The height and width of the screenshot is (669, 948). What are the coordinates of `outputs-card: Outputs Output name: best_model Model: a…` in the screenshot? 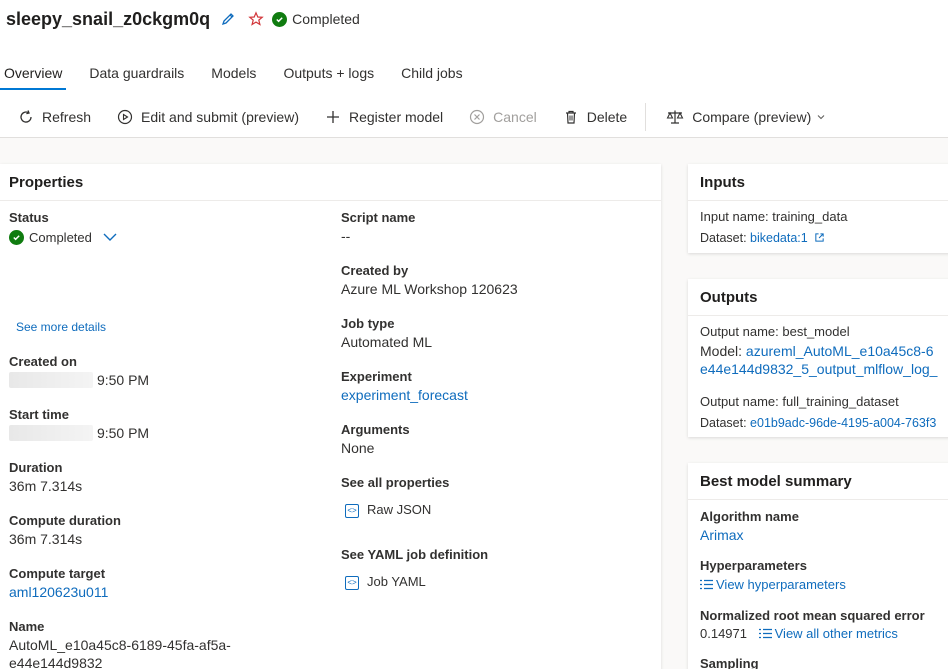 It's located at (818, 358).